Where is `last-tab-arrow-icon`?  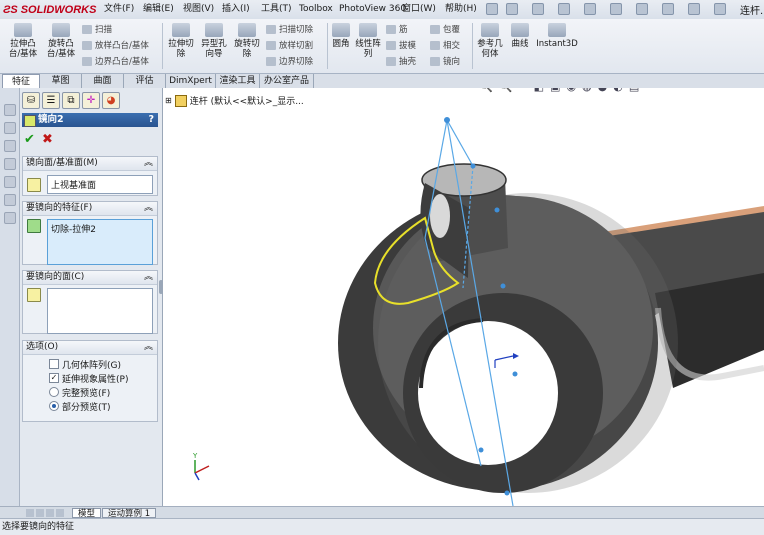 last-tab-arrow-icon is located at coordinates (60, 513).